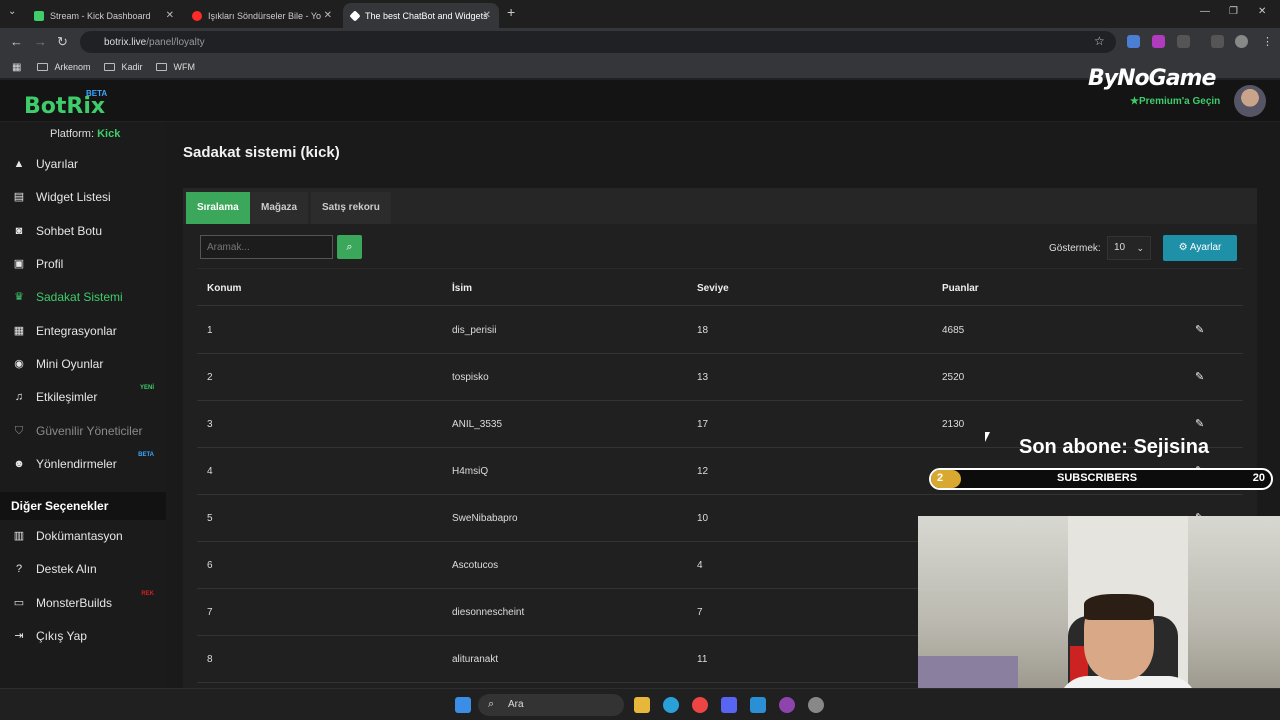 The height and width of the screenshot is (720, 1280). I want to click on sidebar-item-sohbet-botu: ◙ Sohbet Botu, so click(87, 231).